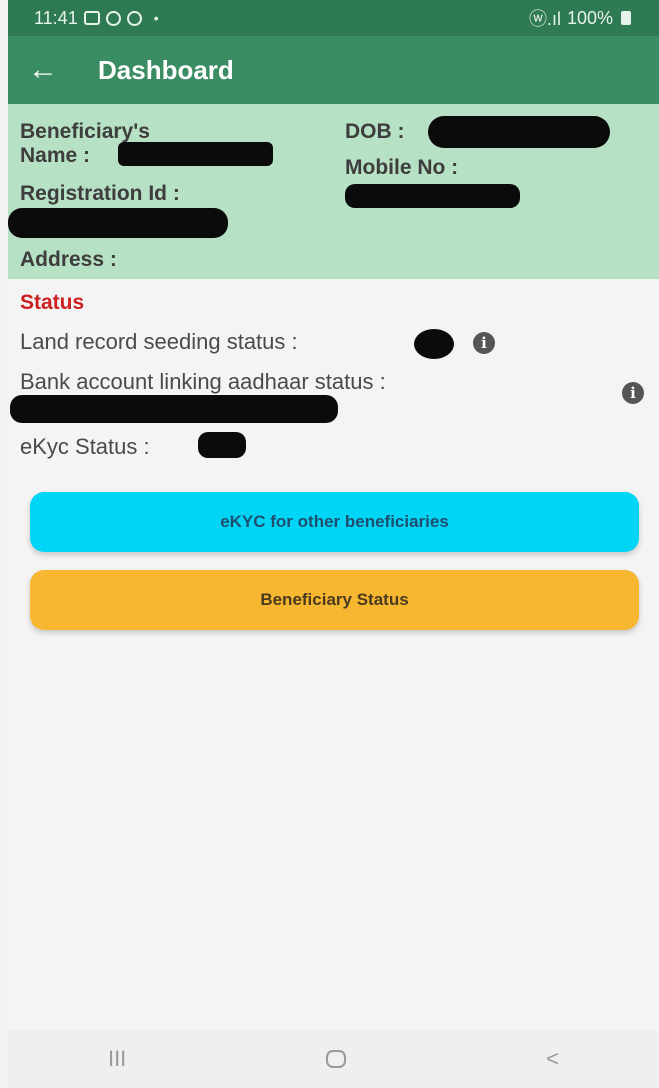  I want to click on registration-id-redaction, so click(118, 223).